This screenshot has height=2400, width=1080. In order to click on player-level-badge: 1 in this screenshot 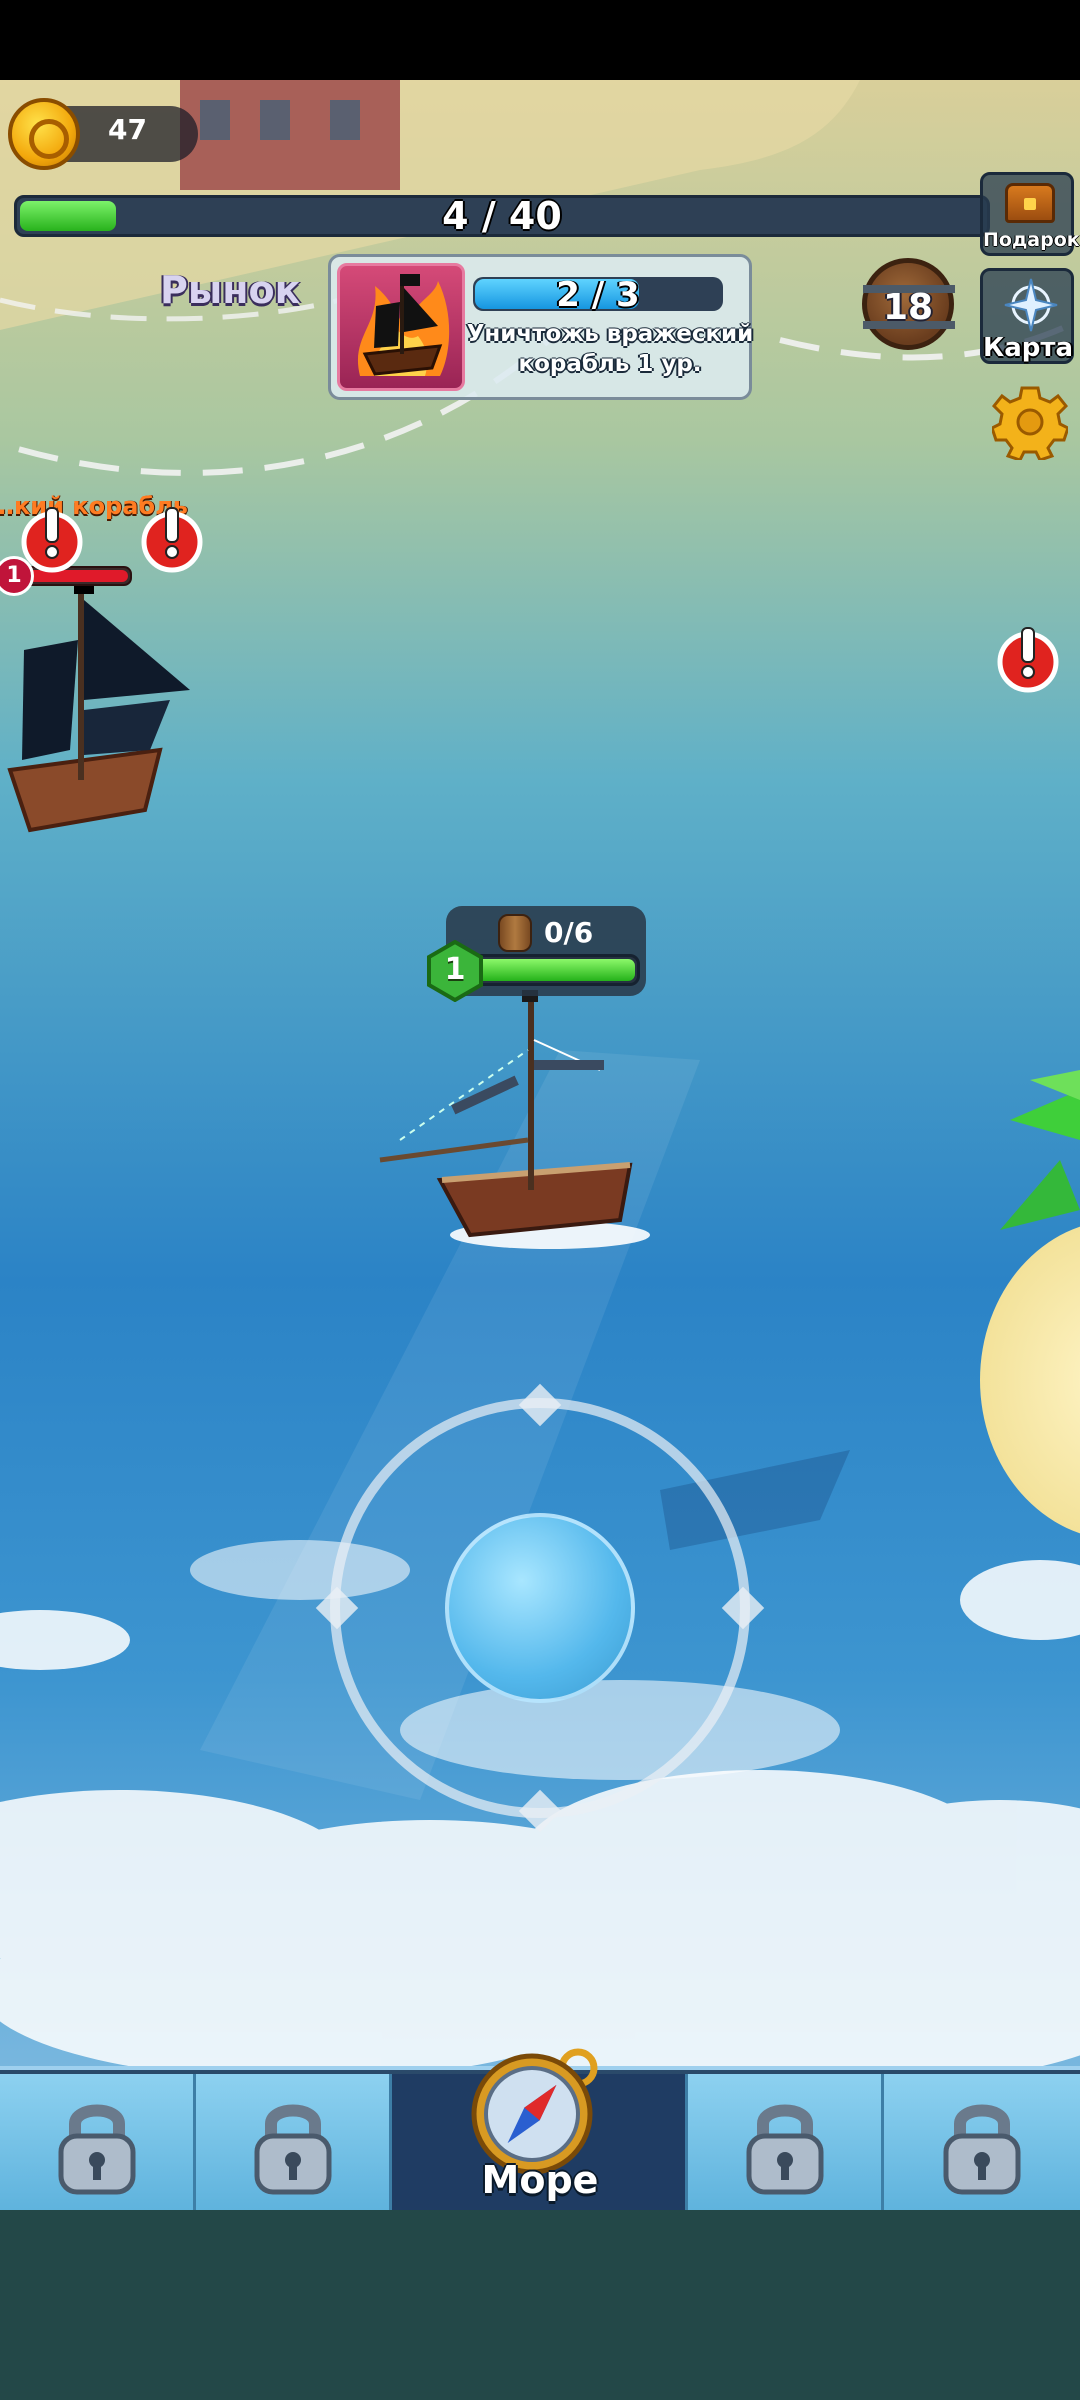, I will do `click(455, 971)`.